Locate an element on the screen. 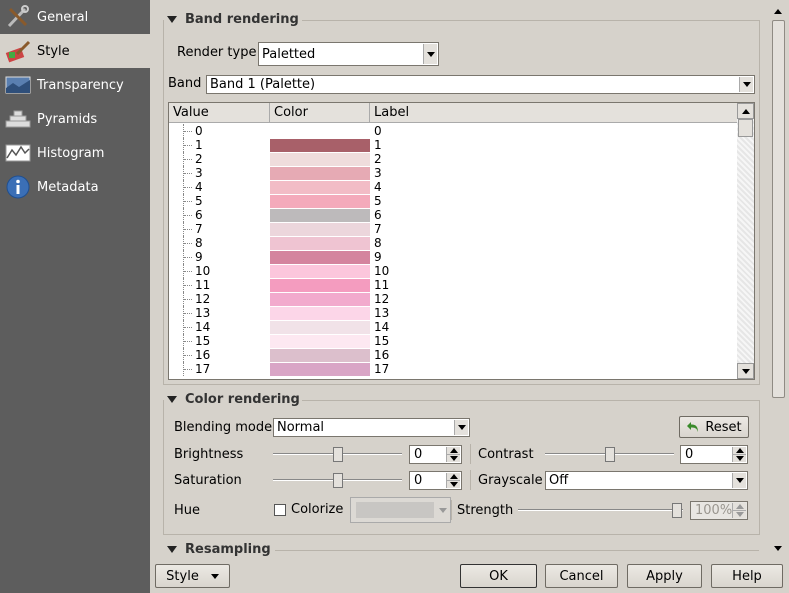  cell-label: 12 is located at coordinates (381, 299).